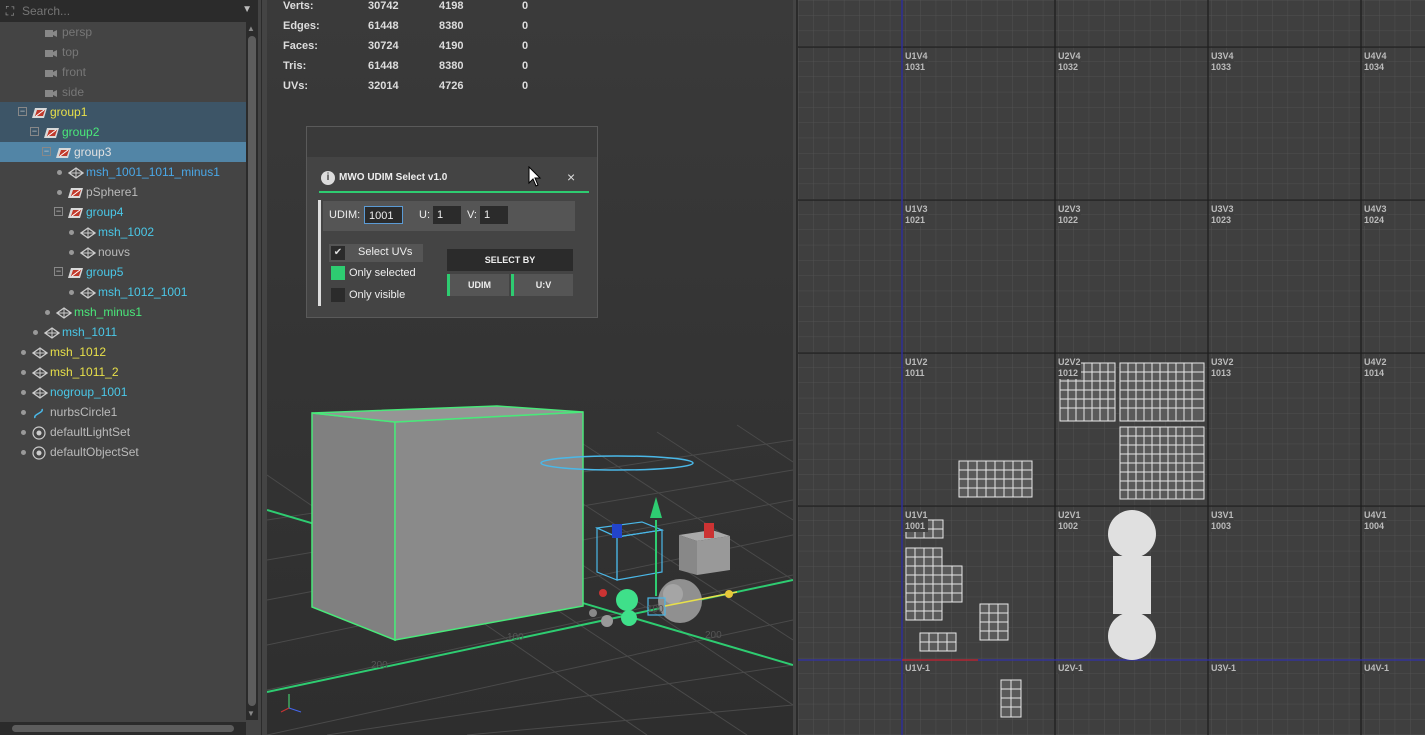 The height and width of the screenshot is (735, 1425). I want to click on info-icon: i, so click(328, 178).